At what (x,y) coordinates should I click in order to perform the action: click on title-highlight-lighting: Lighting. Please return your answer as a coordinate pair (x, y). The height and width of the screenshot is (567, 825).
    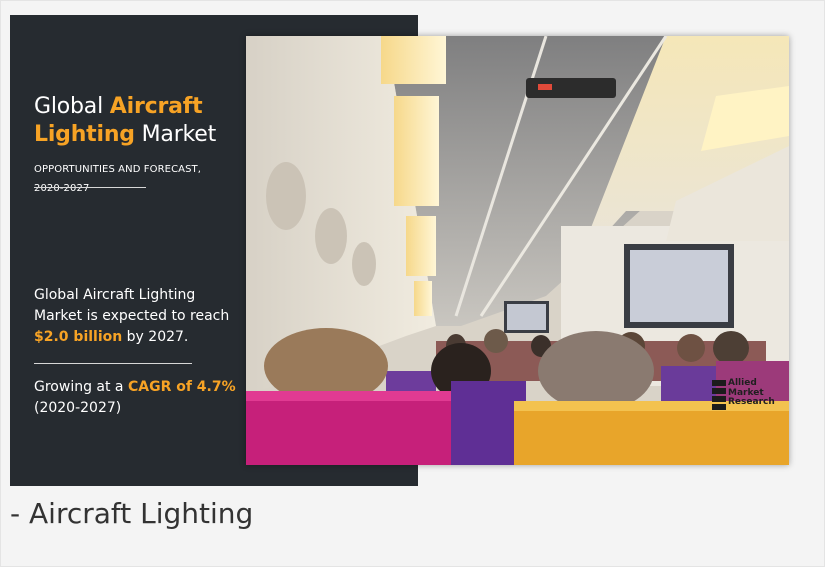
    Looking at the image, I should click on (84, 134).